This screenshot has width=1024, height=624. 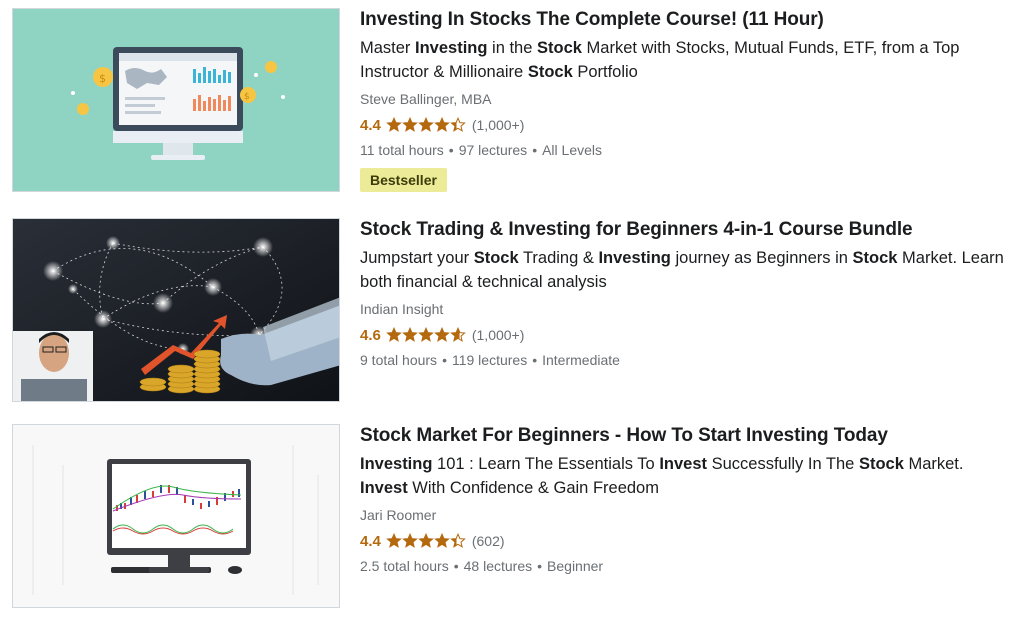 What do you see at coordinates (685, 541) in the screenshot?
I see `rating-row: 4.4 (602)` at bounding box center [685, 541].